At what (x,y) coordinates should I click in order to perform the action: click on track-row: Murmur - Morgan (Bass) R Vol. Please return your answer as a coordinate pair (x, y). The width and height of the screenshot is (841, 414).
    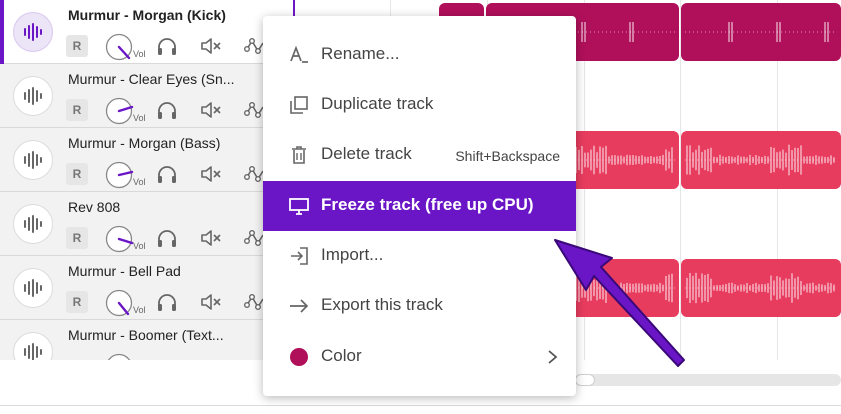
    Looking at the image, I should click on (146, 160).